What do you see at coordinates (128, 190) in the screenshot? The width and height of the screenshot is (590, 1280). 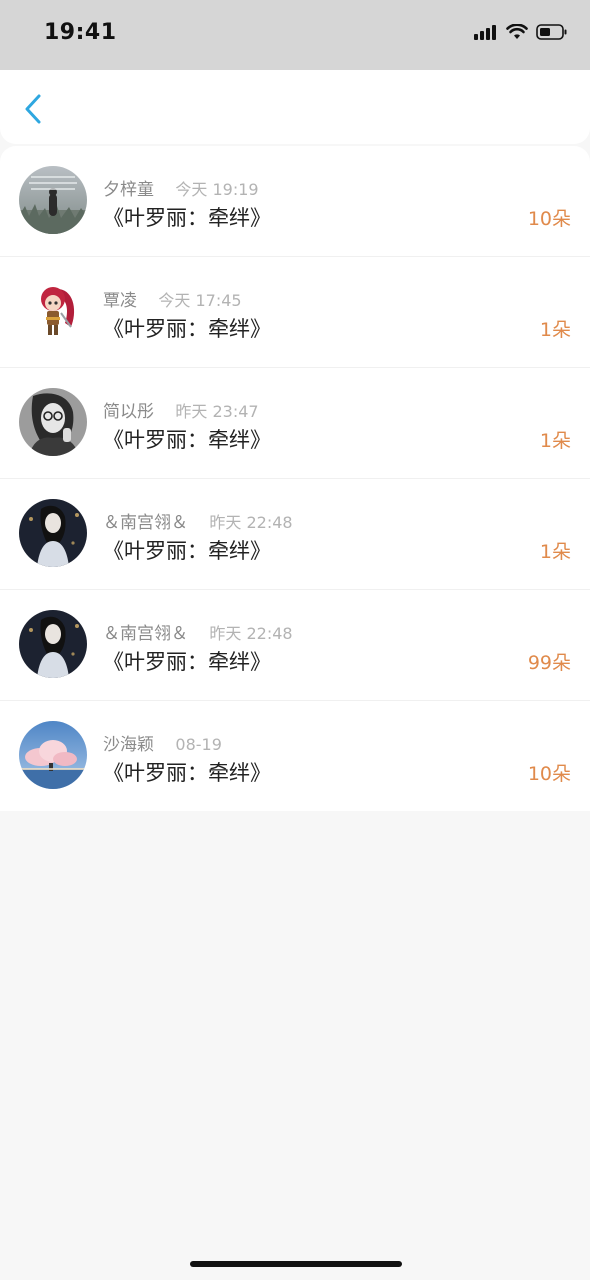 I see `sender-name: 夕梓童` at bounding box center [128, 190].